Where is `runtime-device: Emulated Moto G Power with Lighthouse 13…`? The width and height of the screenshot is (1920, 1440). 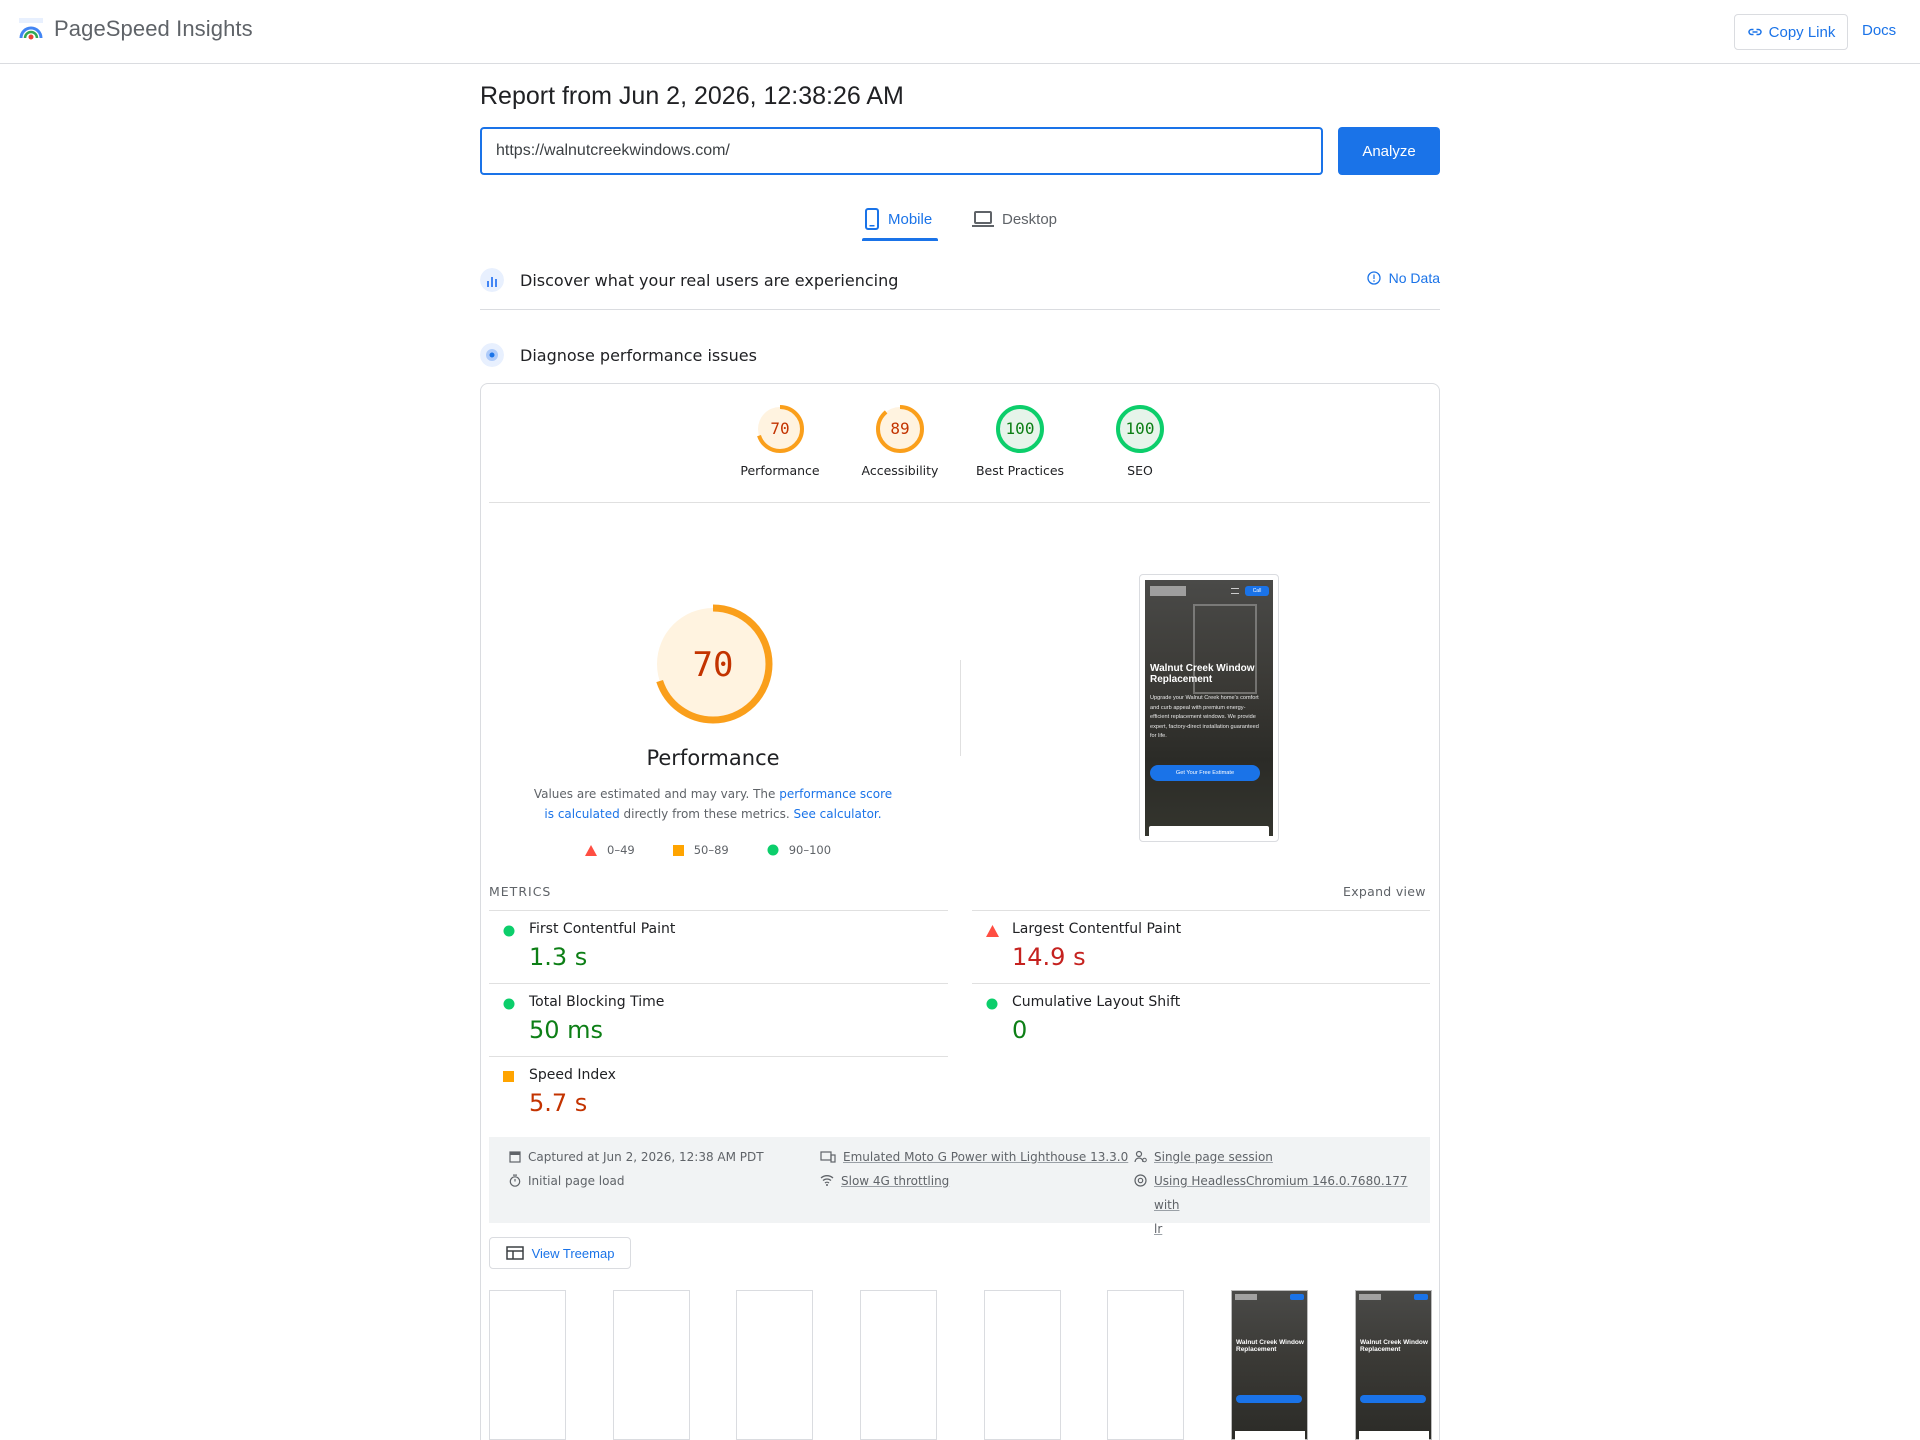
runtime-device: Emulated Moto G Power with Lighthouse 13… is located at coordinates (974, 1157).